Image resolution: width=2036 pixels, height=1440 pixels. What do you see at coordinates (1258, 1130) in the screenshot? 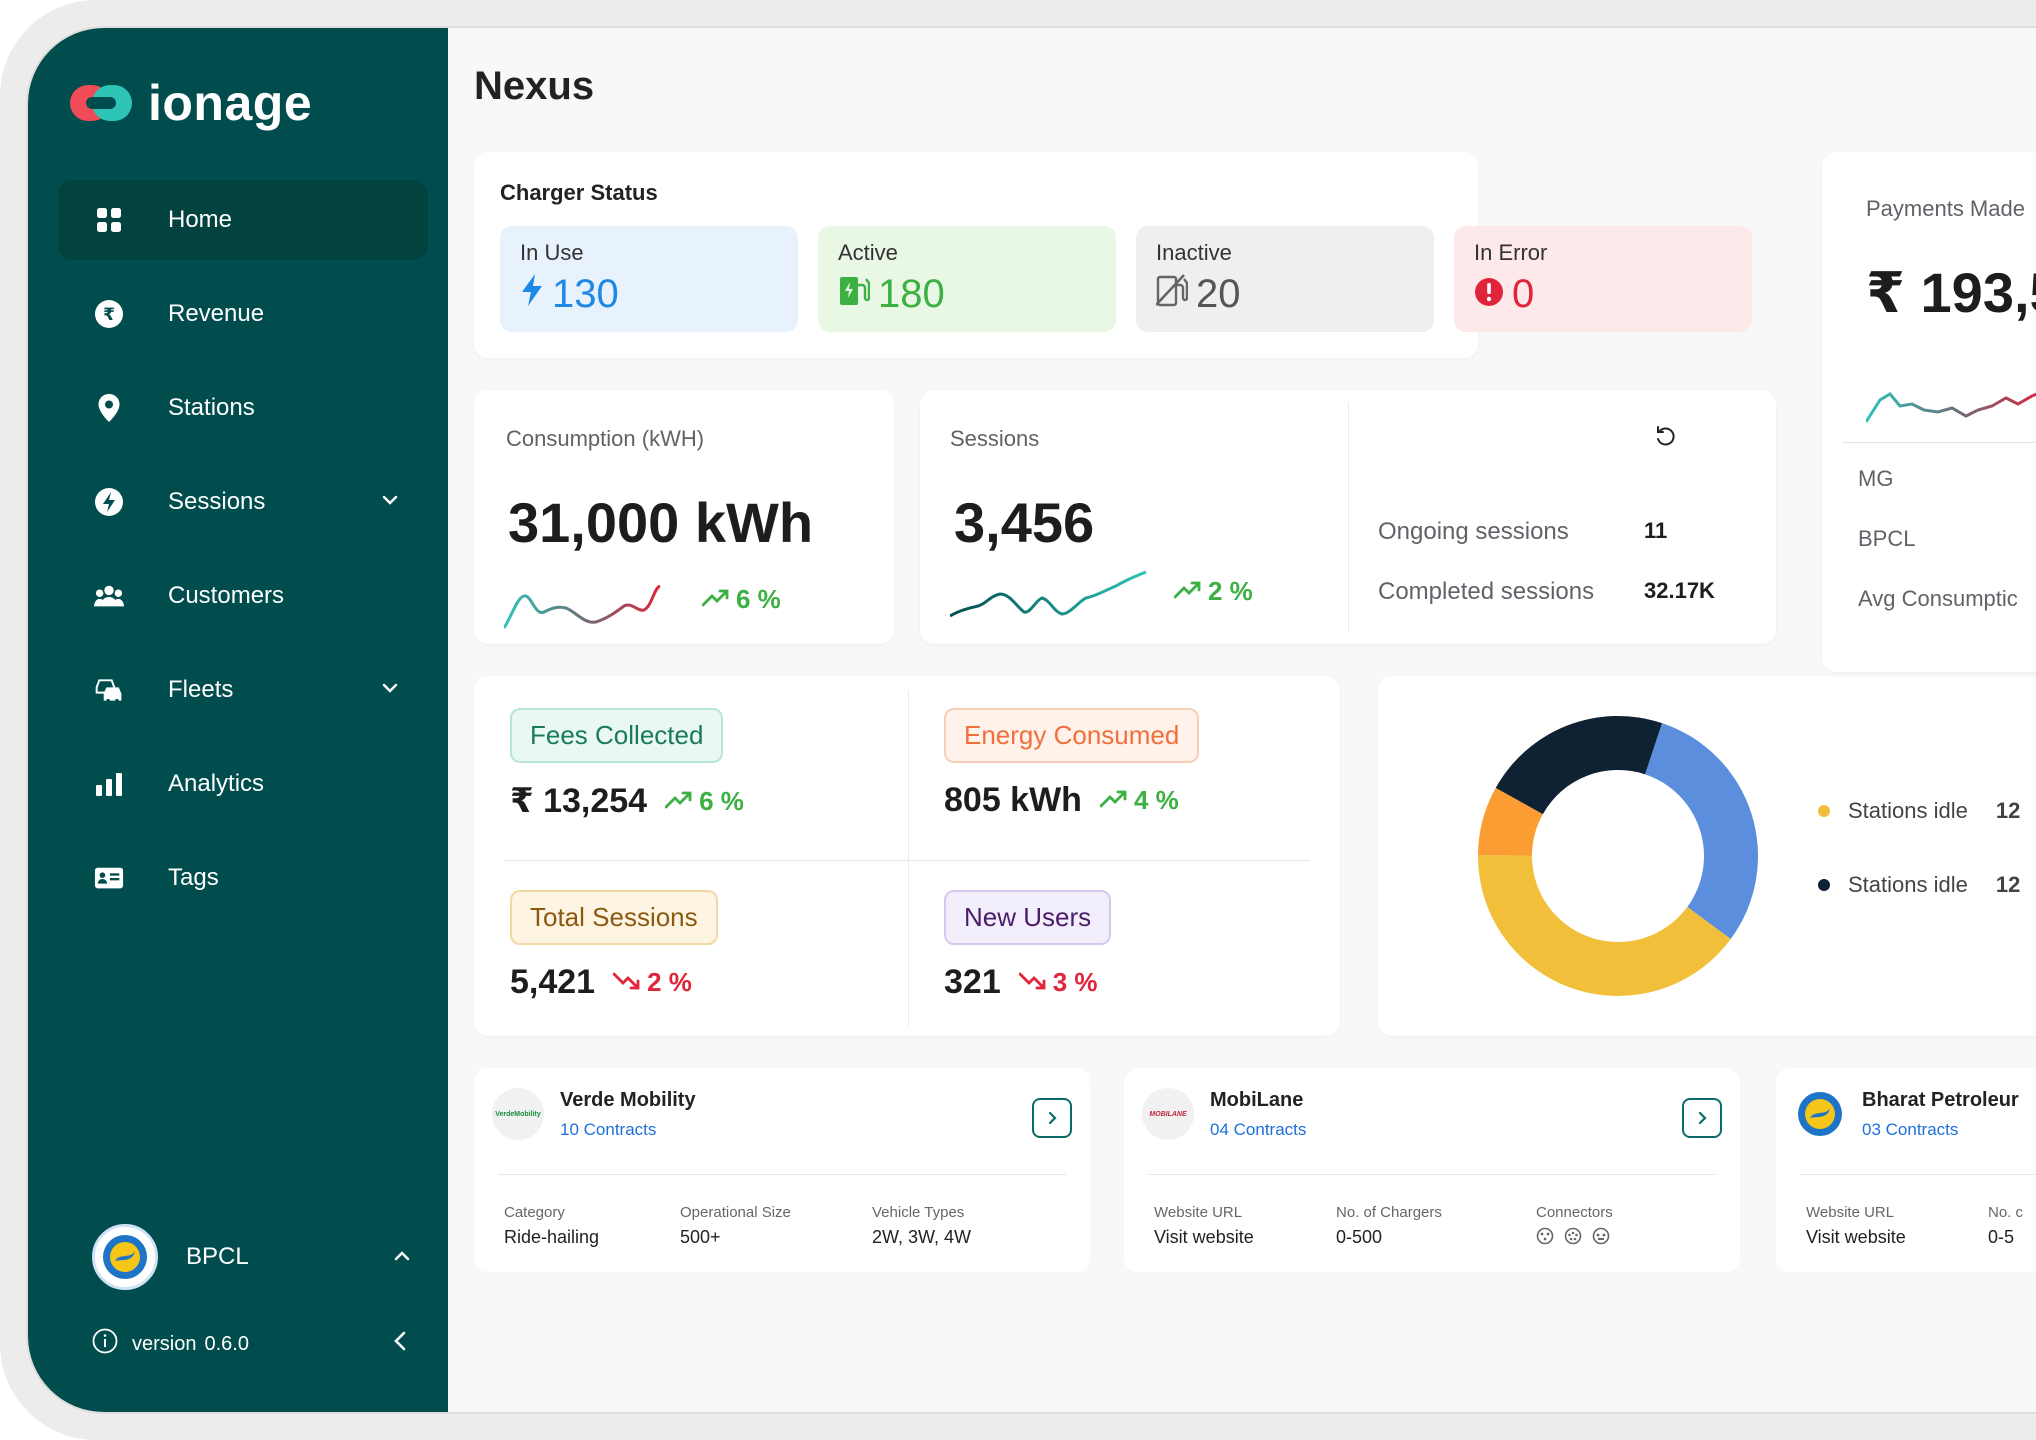
I see `company-contracts-link: 04 Contracts` at bounding box center [1258, 1130].